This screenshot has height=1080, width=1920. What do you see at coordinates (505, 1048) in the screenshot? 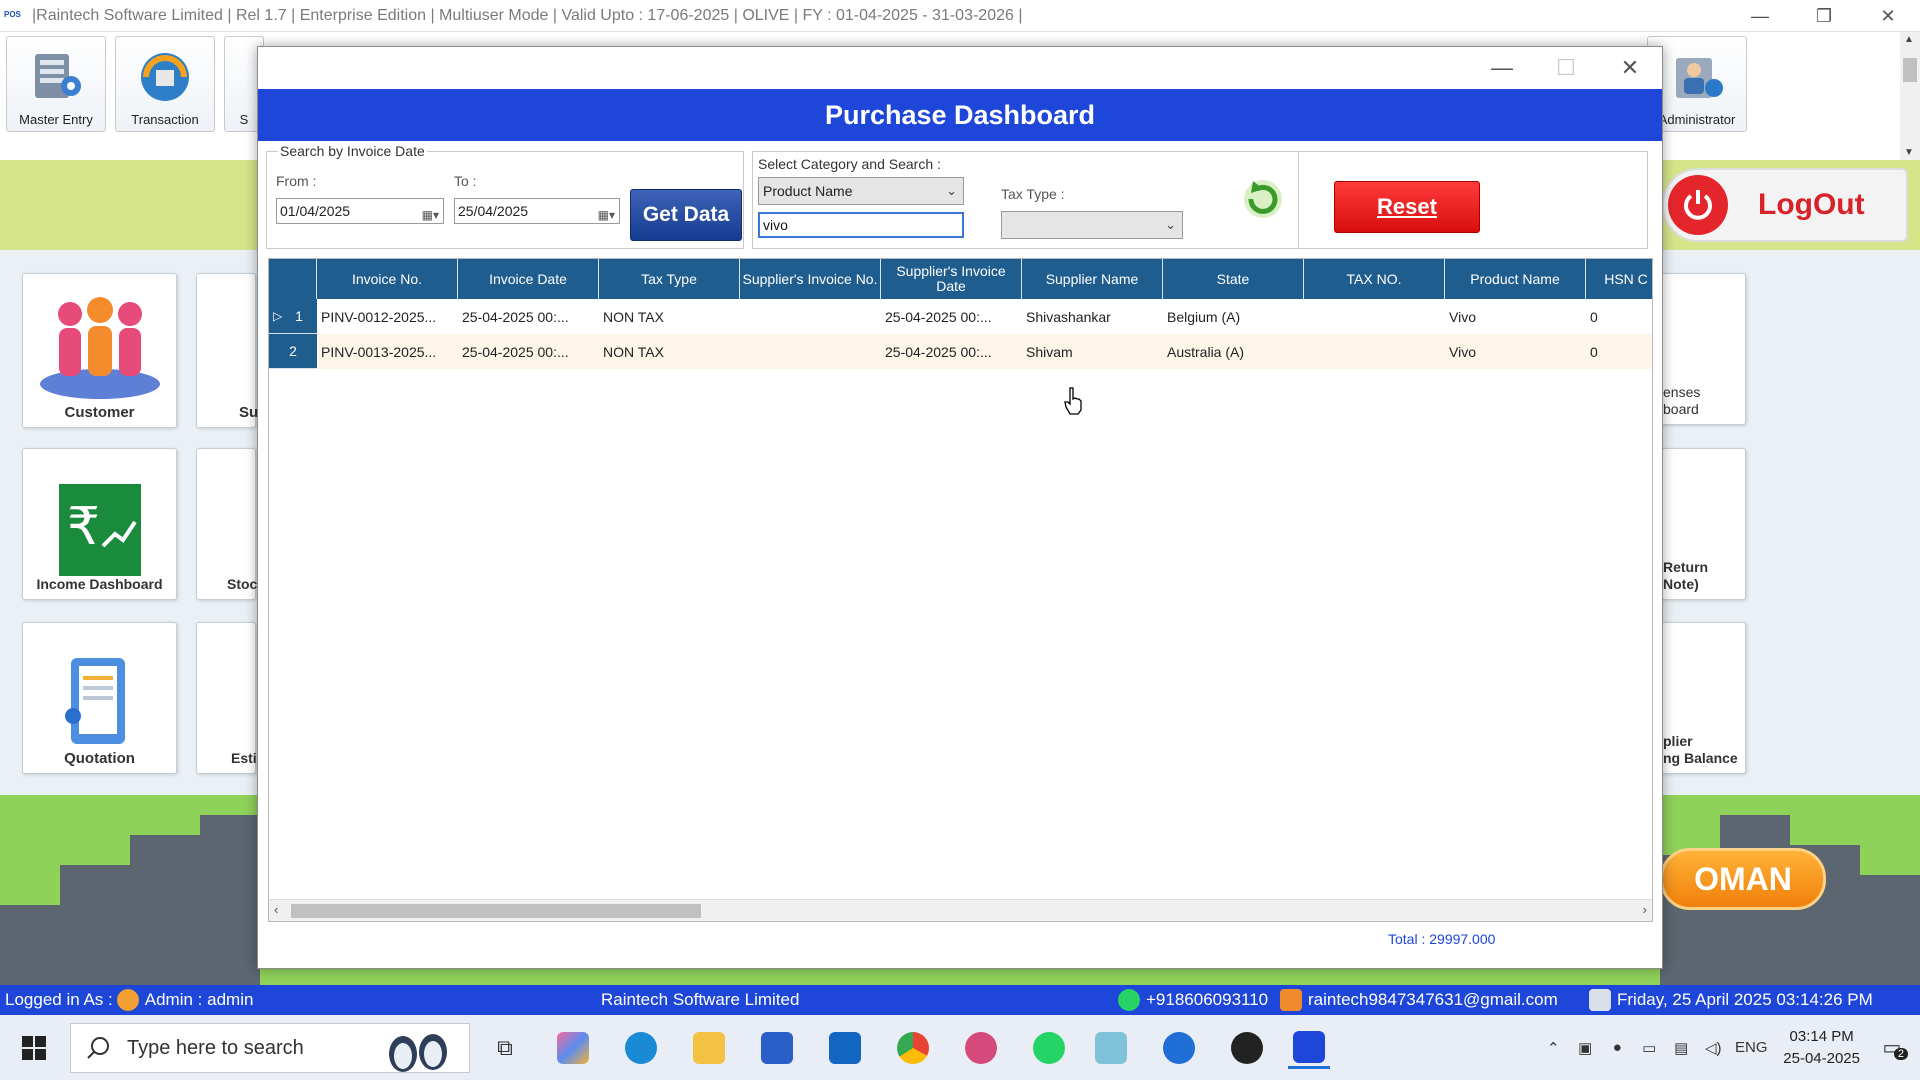
I see `task-view-button: ⧉` at bounding box center [505, 1048].